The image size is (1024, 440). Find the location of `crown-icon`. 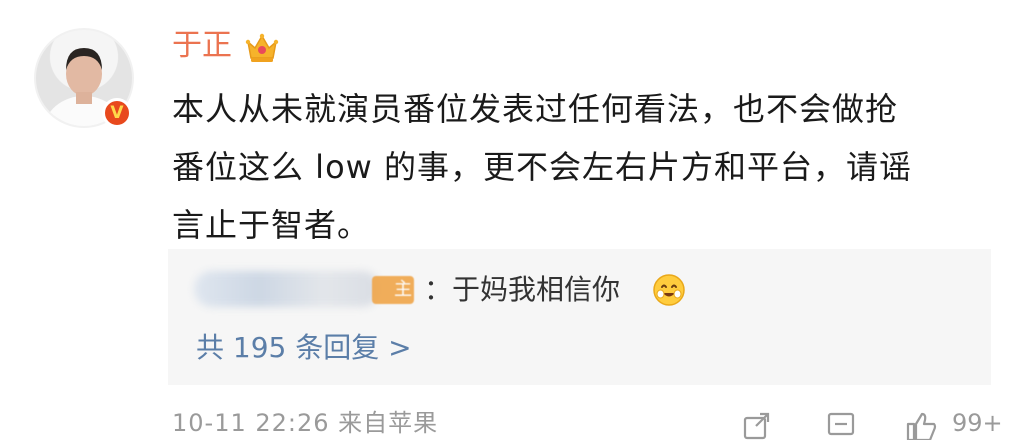

crown-icon is located at coordinates (262, 47).